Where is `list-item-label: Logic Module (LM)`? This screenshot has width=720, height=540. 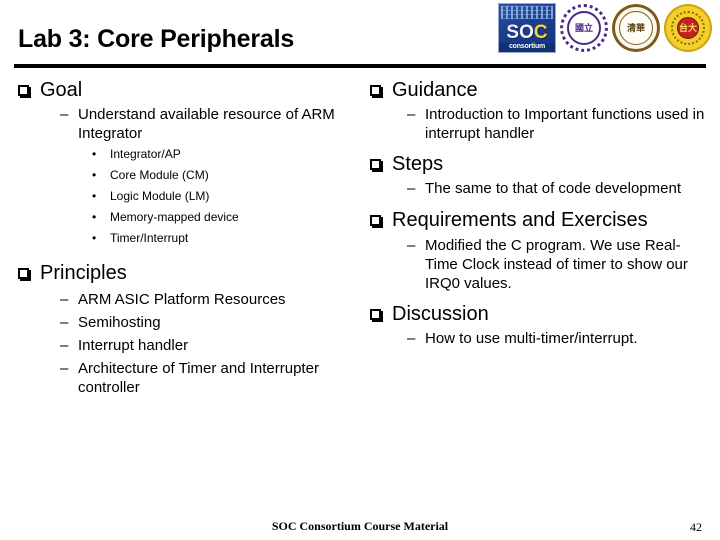
list-item-label: Logic Module (LM) is located at coordinates (160, 196).